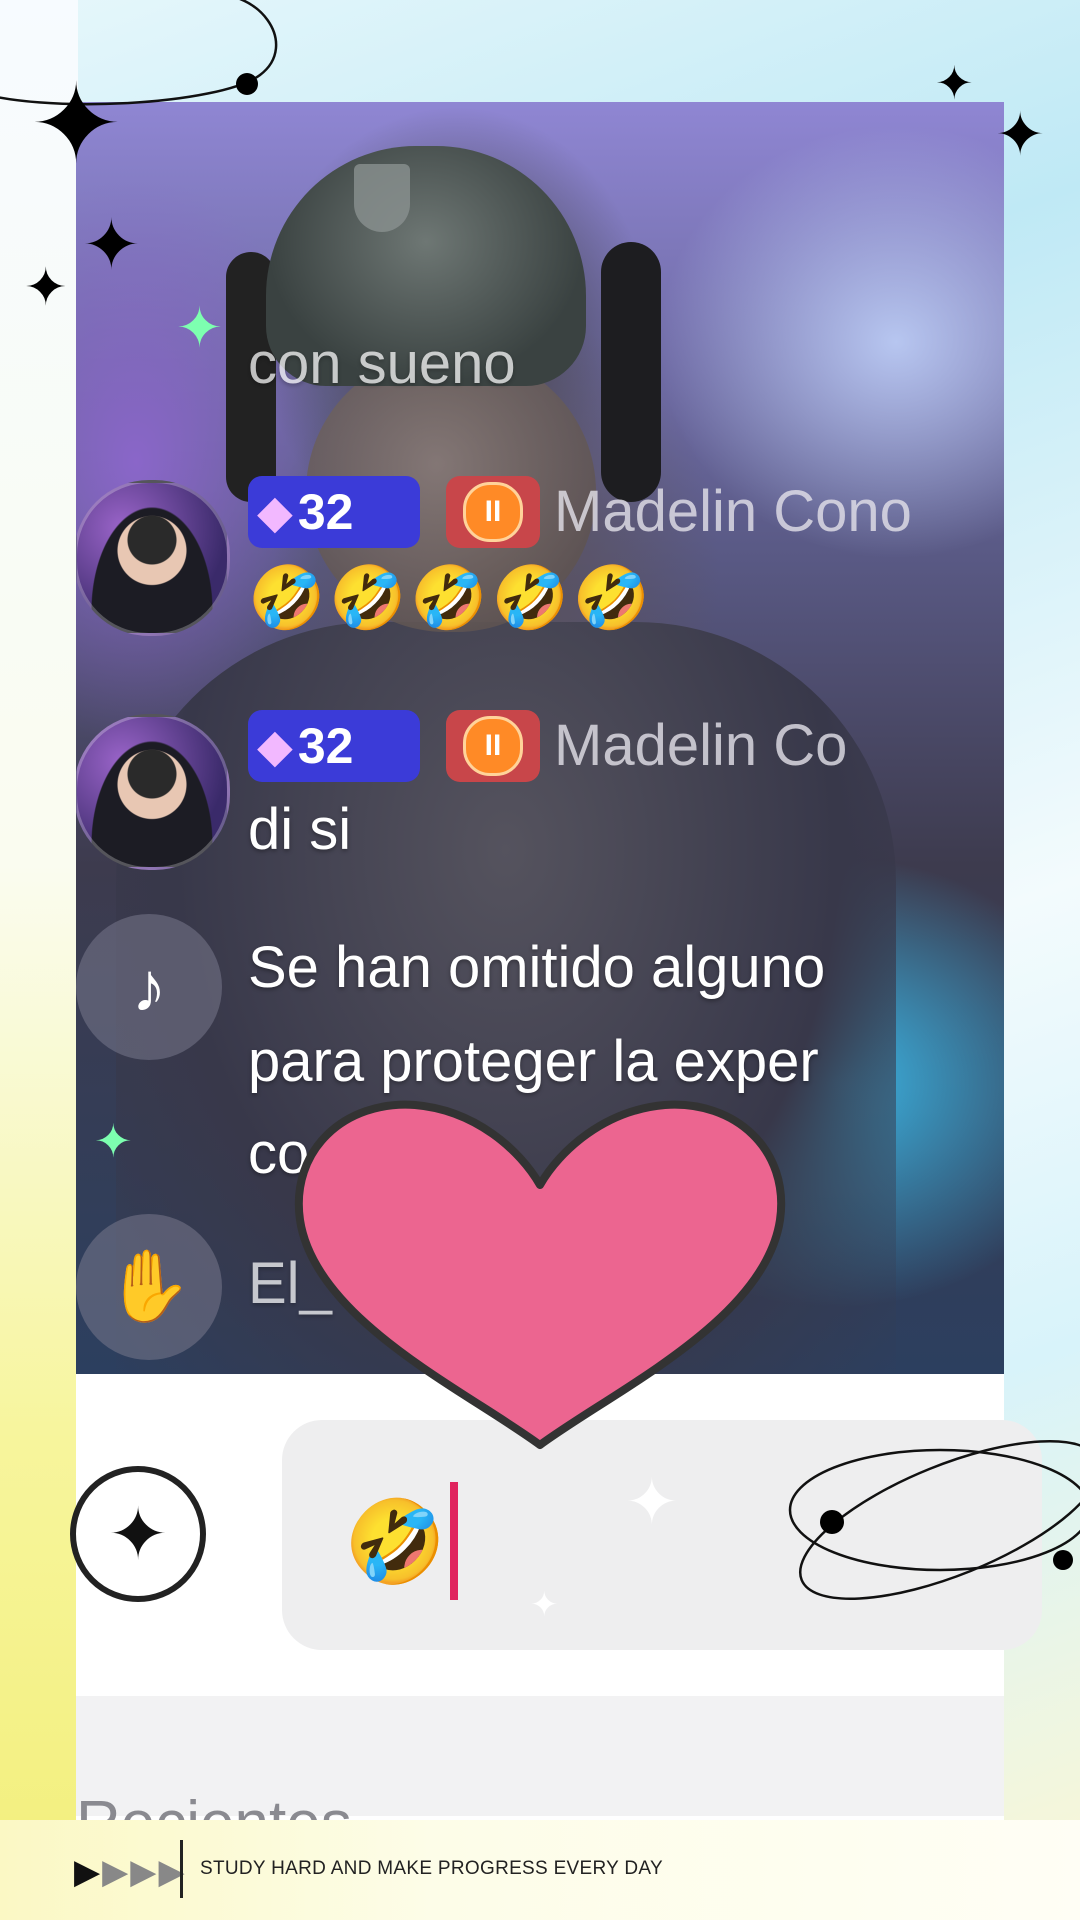  What do you see at coordinates (138, 1534) in the screenshot?
I see `sparkle-chat-icon: ✦` at bounding box center [138, 1534].